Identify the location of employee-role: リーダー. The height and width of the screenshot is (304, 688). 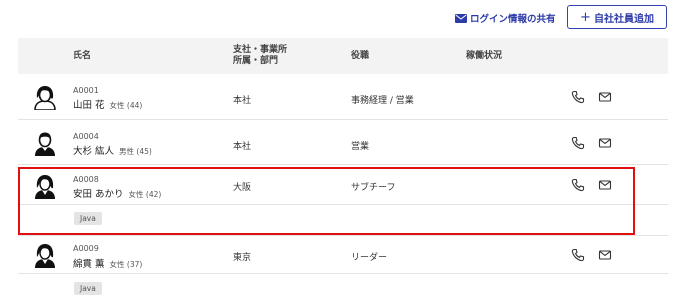
(369, 258).